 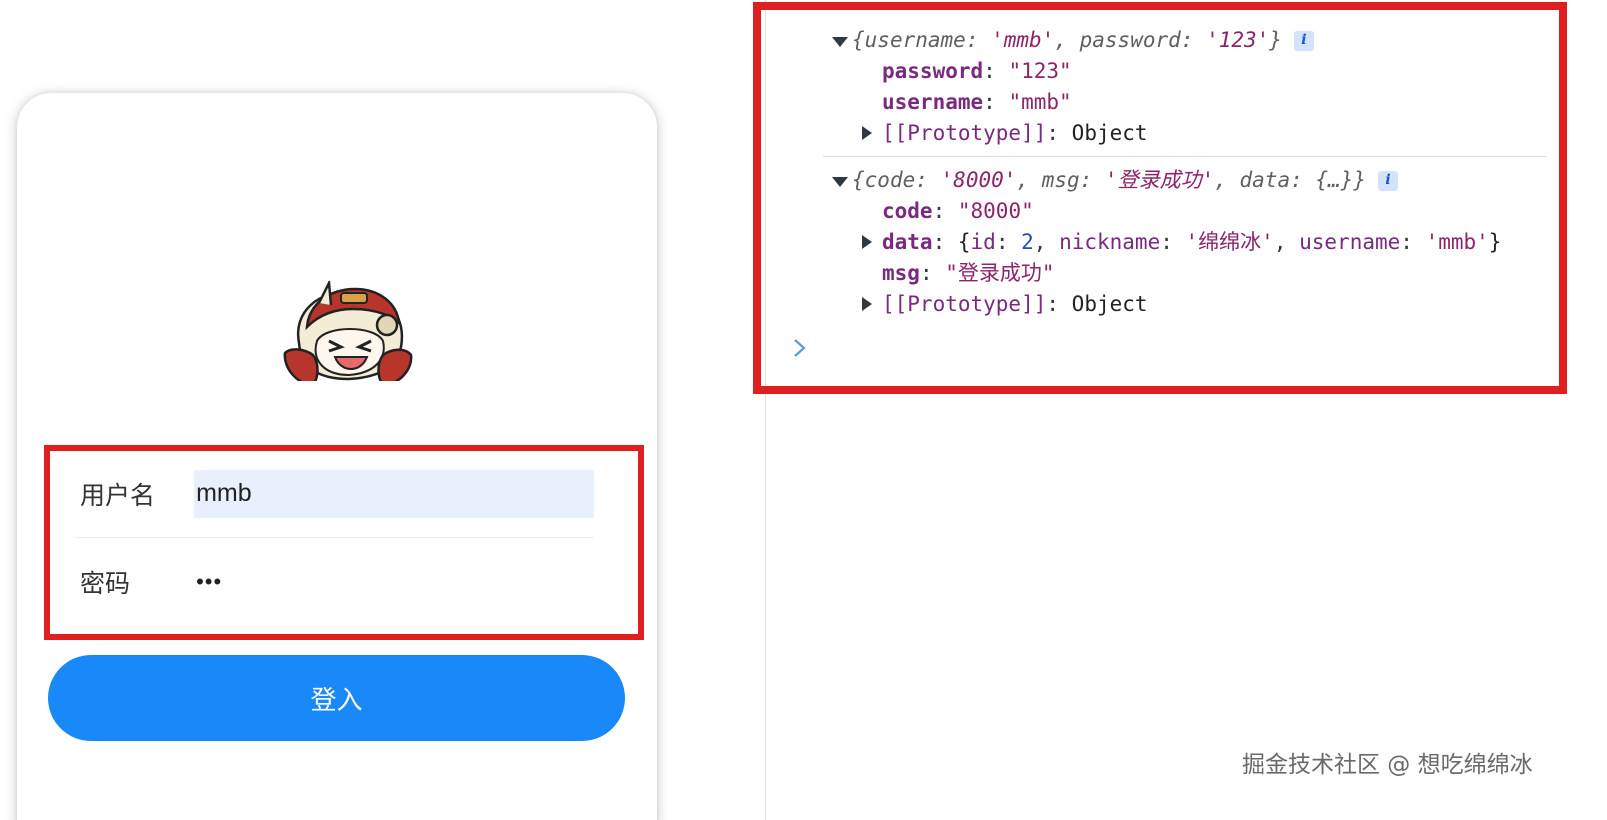 I want to click on password-input: •••, so click(x=394, y=582).